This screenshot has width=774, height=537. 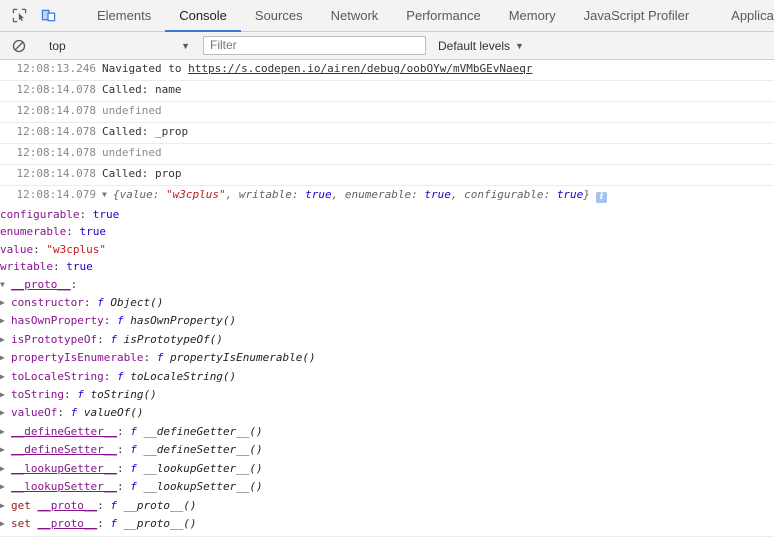 I want to click on proto-group-header: ▼ __proto__:, so click(x=387, y=285).